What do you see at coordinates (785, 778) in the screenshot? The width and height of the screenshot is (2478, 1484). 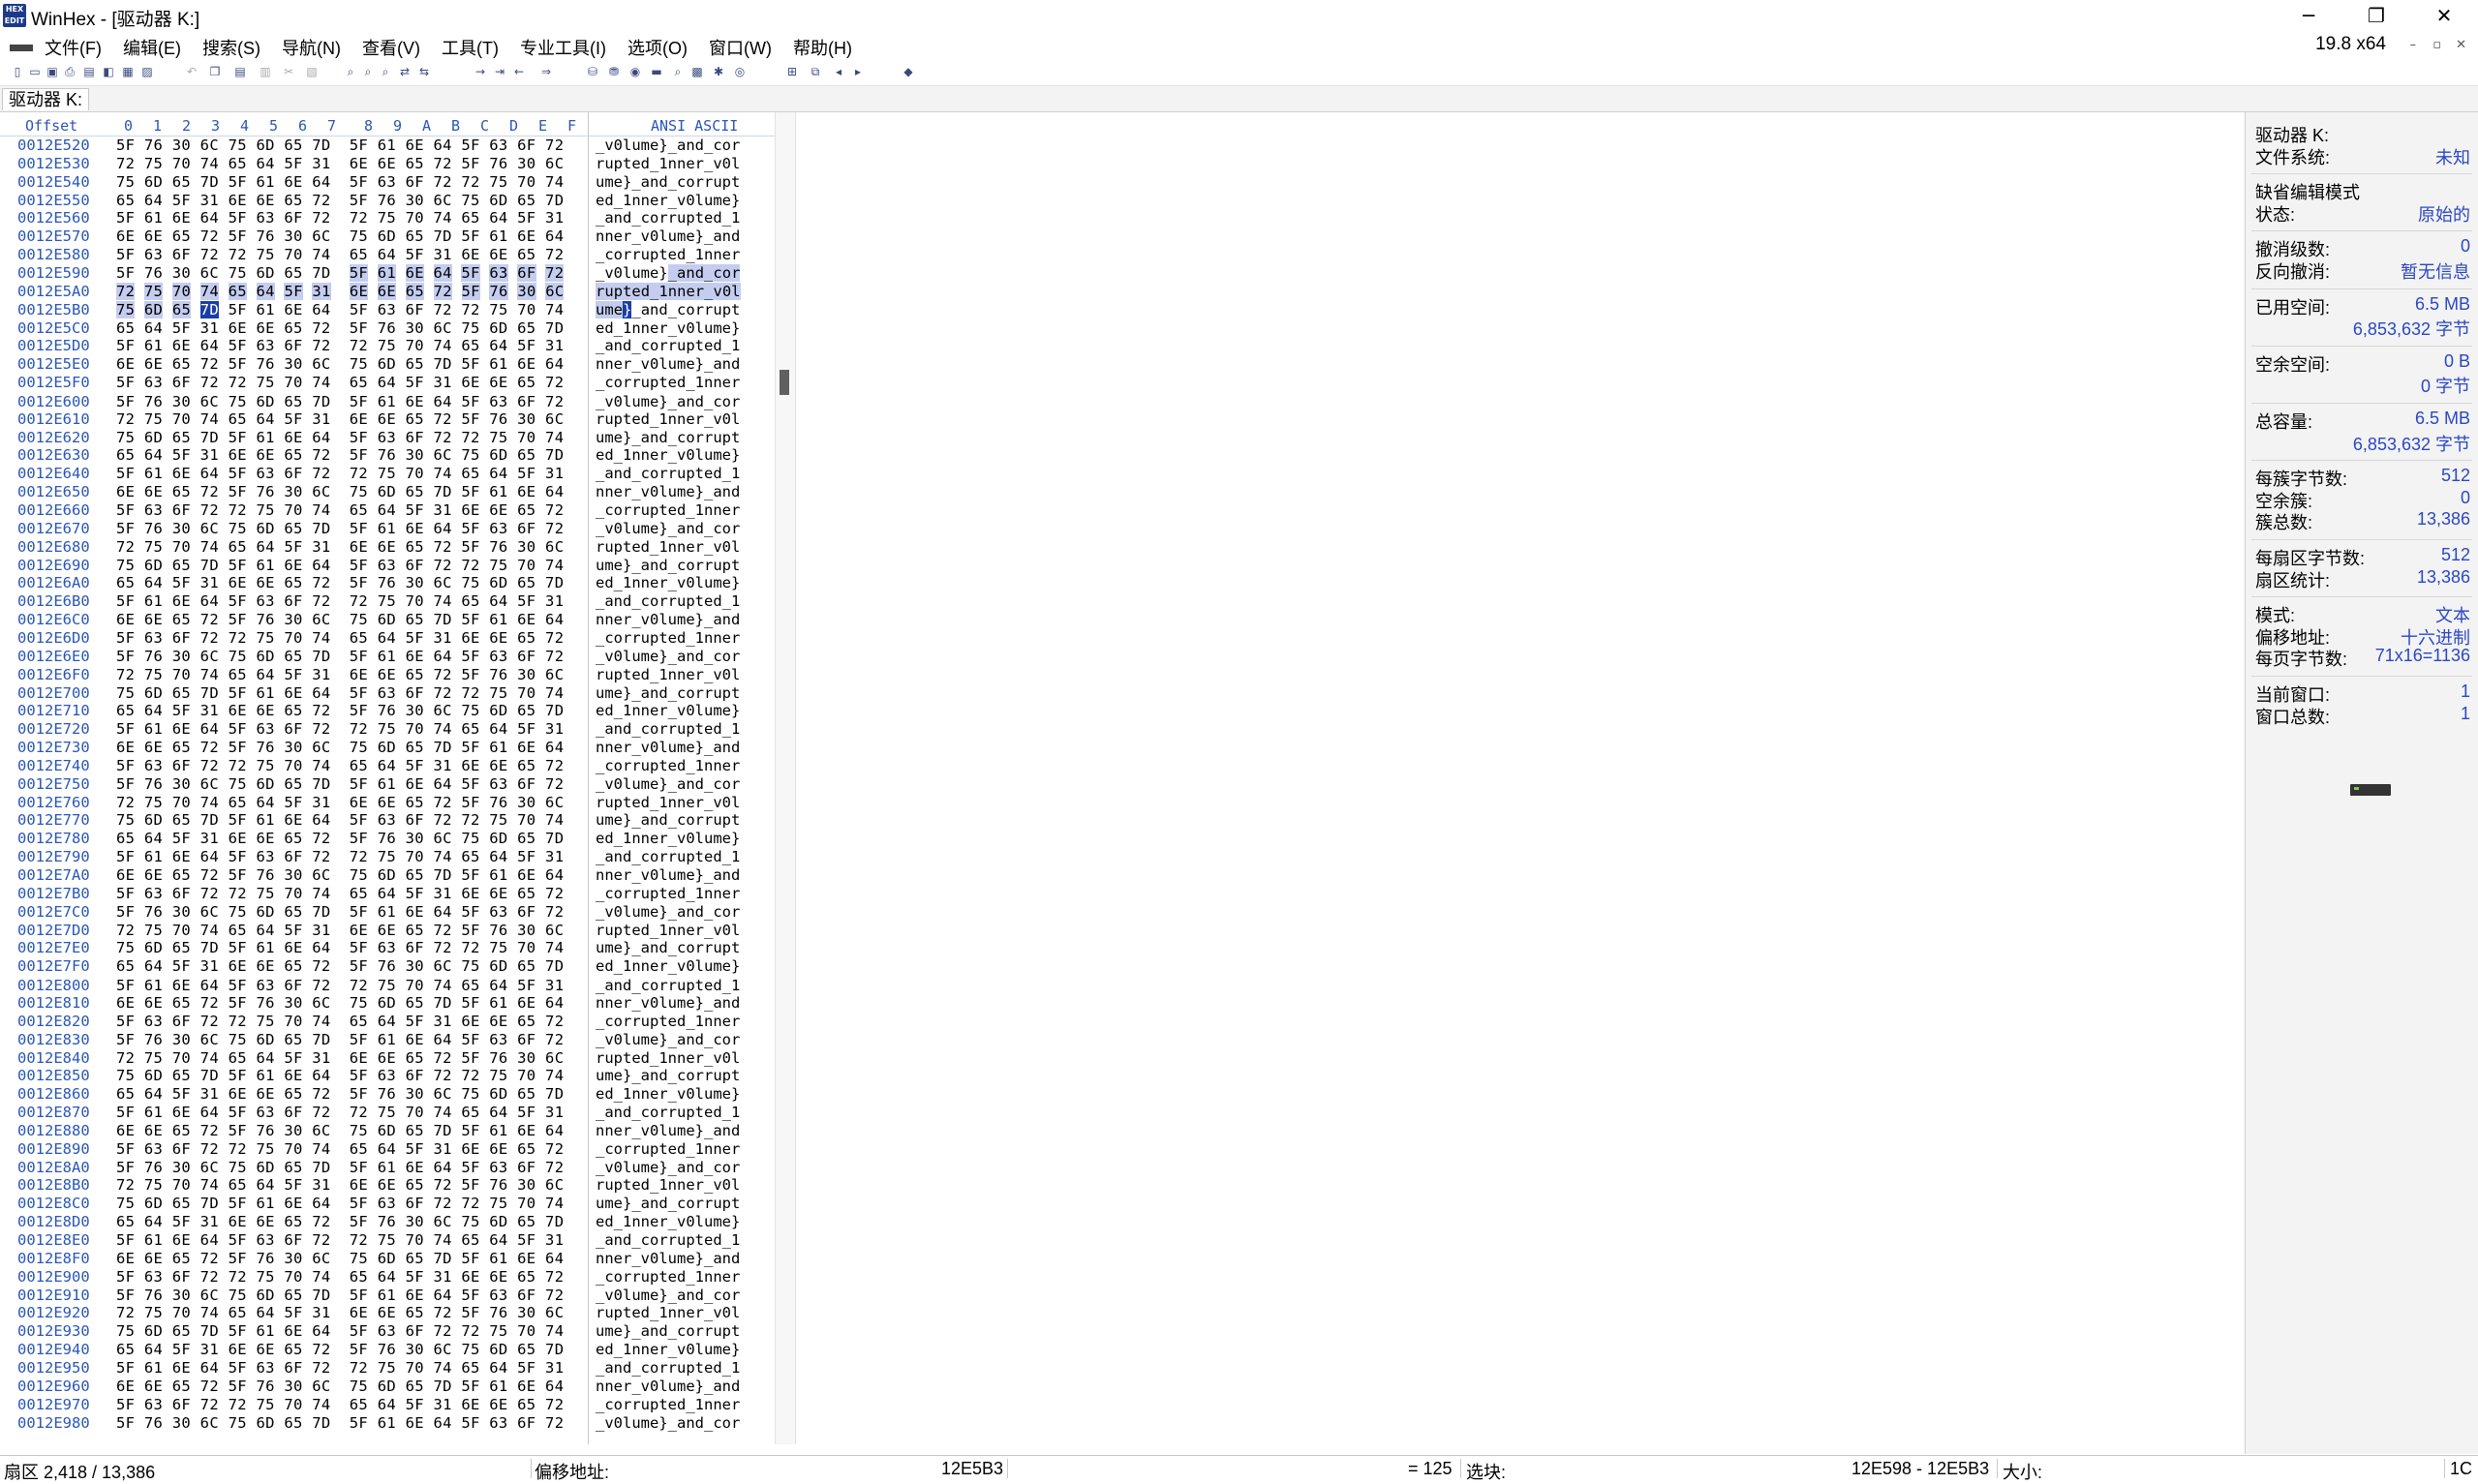 I see `vertical-scrollbar` at bounding box center [785, 778].